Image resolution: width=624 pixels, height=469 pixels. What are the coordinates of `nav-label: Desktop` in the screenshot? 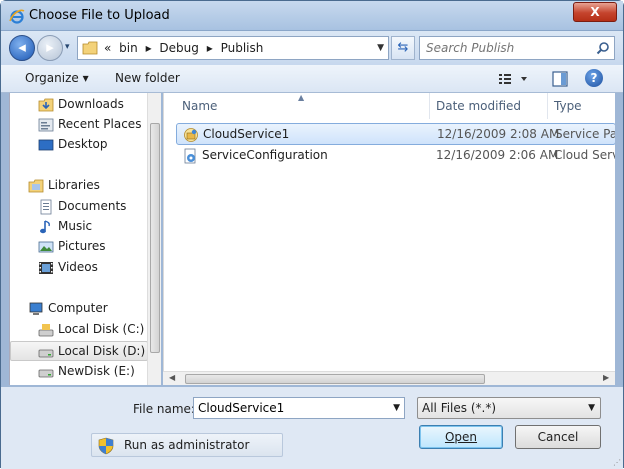 It's located at (83, 144).